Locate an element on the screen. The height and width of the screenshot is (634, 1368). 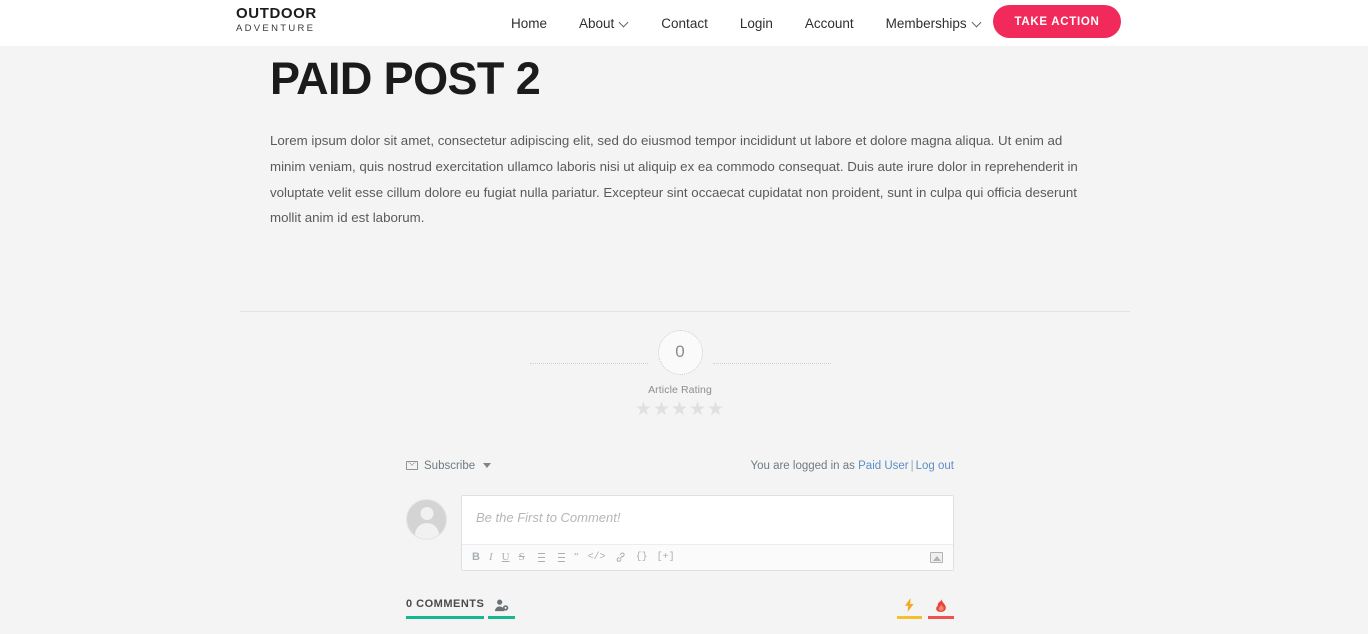
nav-item-memberships: Memberships is located at coordinates (934, 23).